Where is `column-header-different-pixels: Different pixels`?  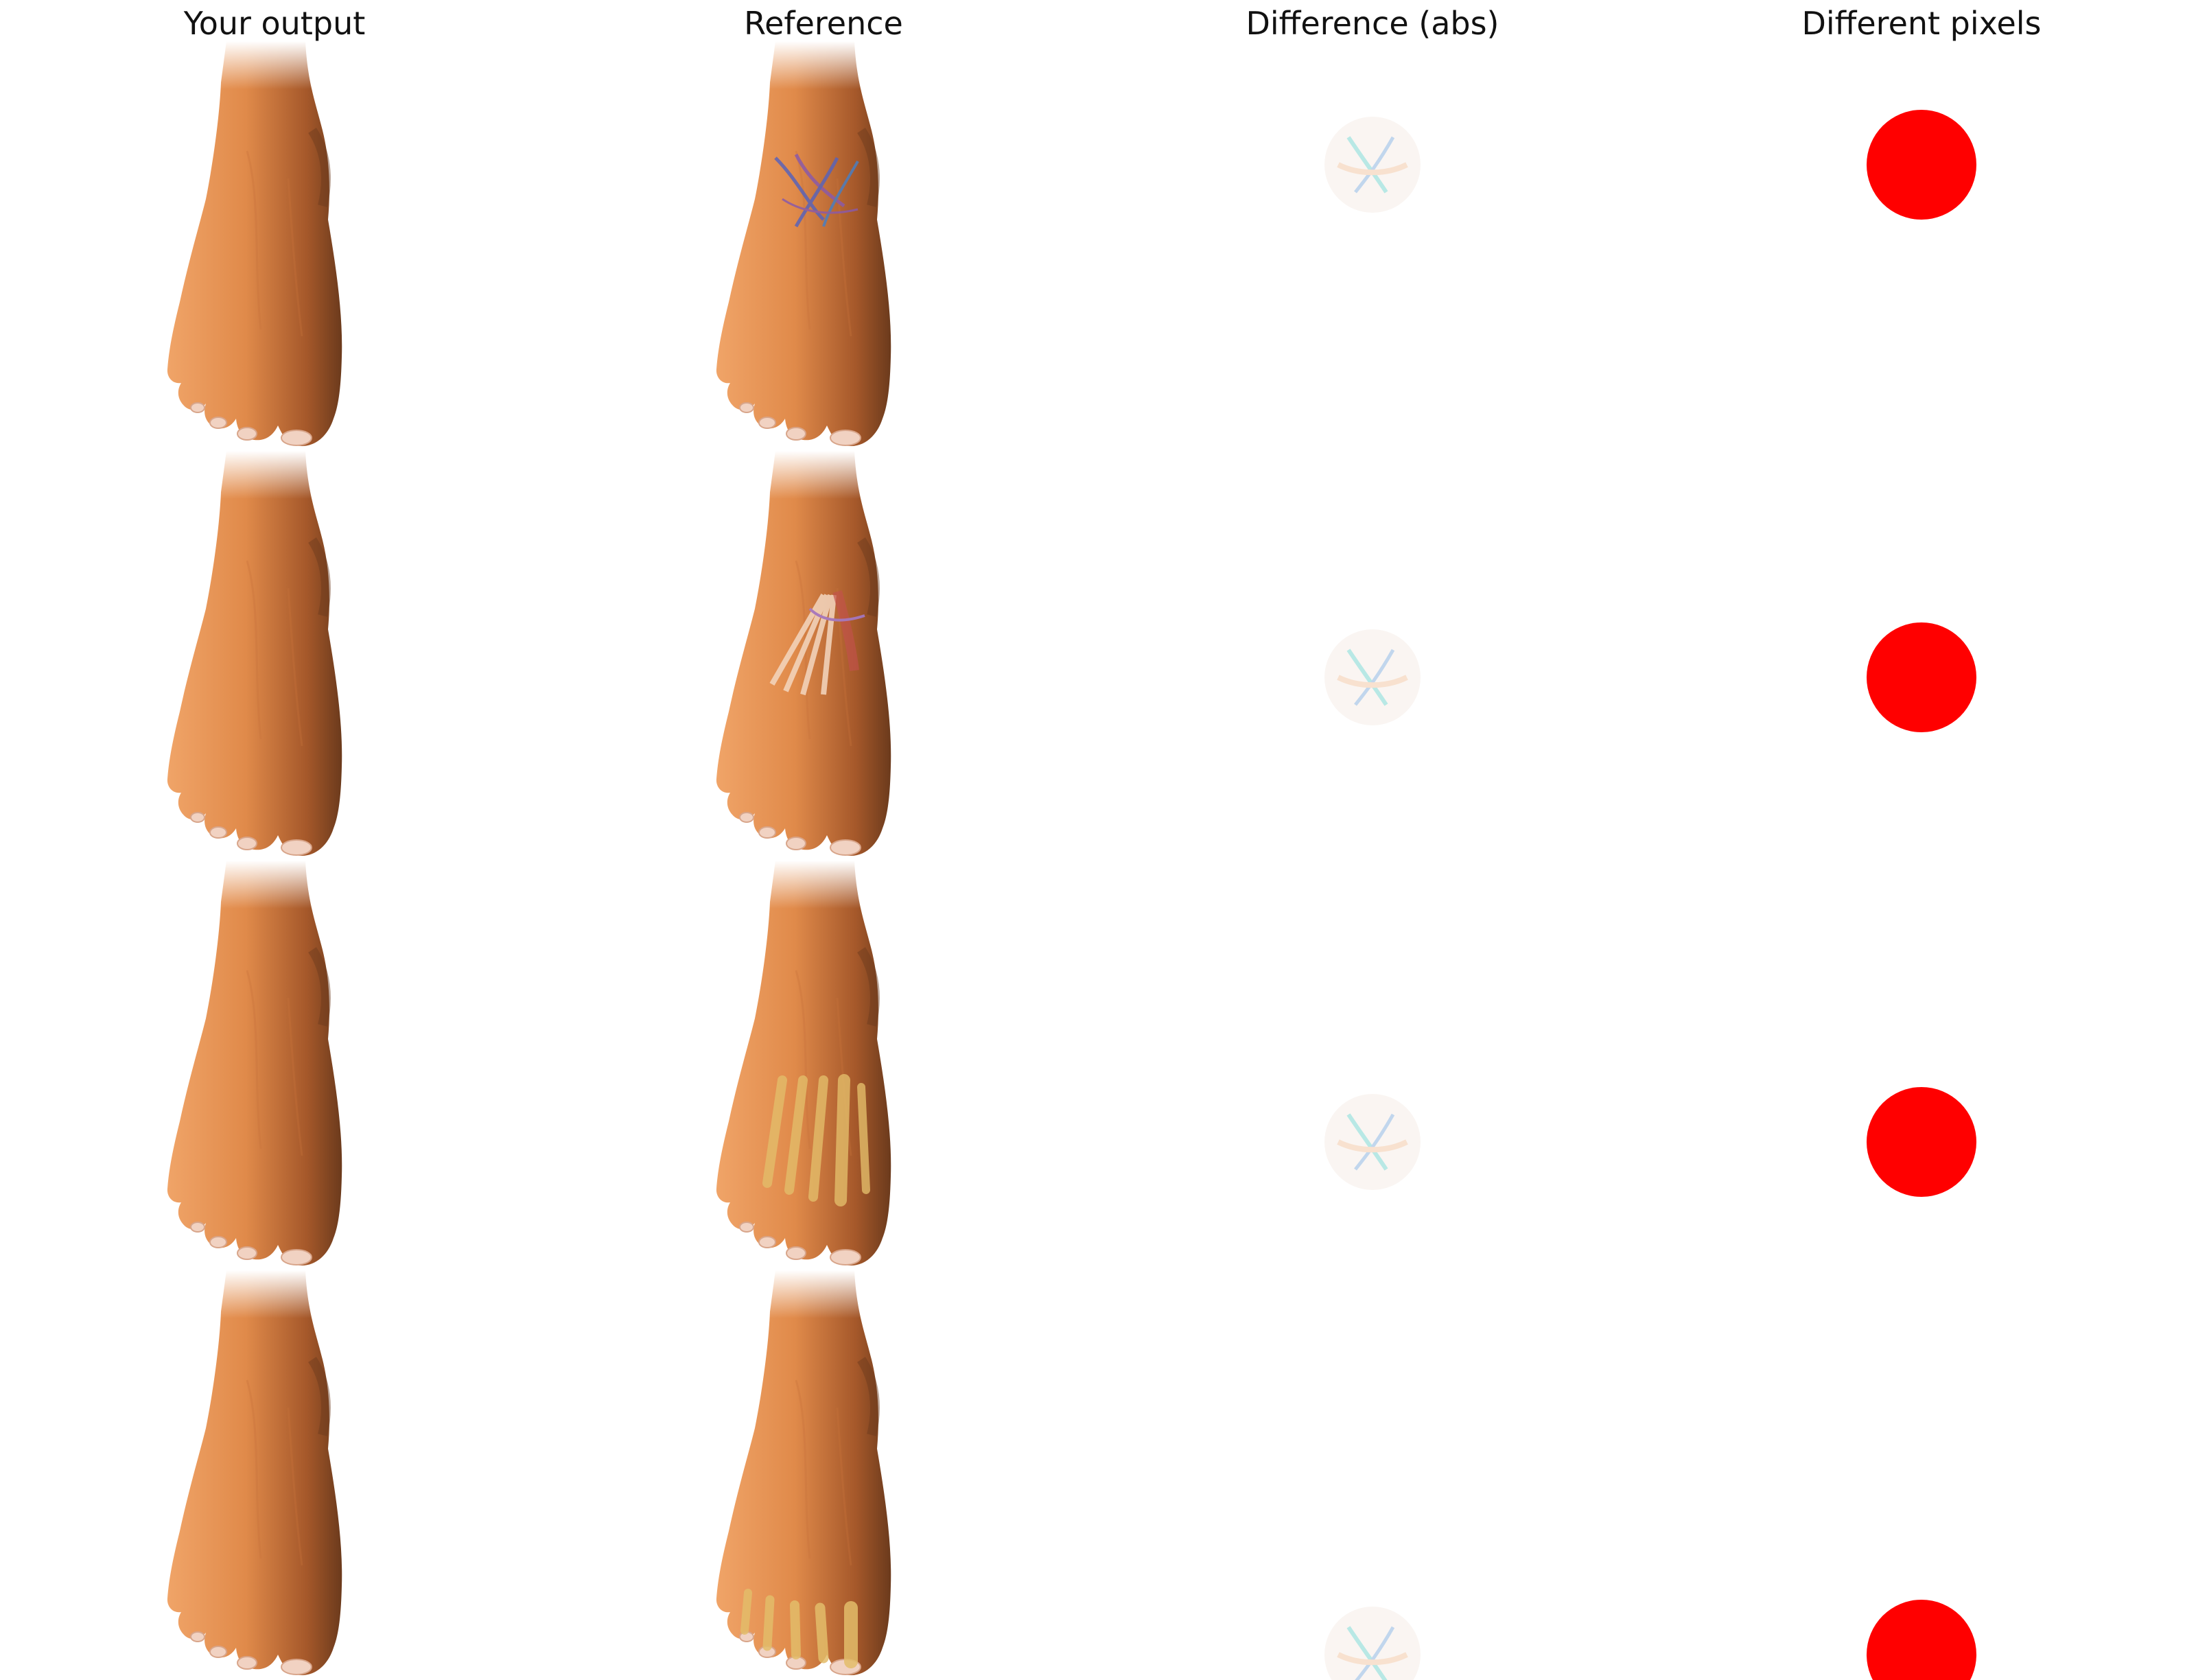
column-header-different-pixels: Different pixels is located at coordinates (1921, 23).